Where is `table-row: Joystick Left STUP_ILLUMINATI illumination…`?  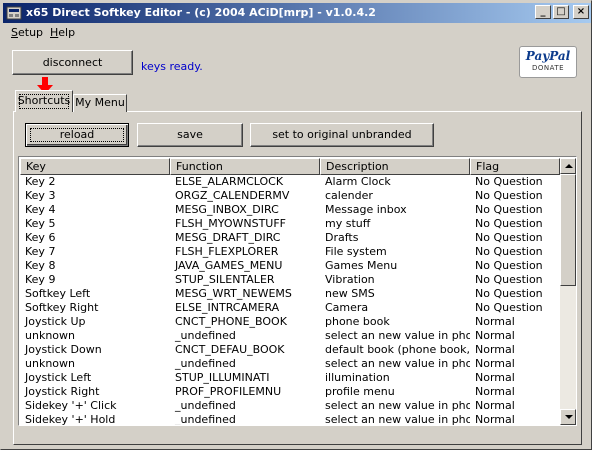
table-row: Joystick Left STUP_ILLUMINATI illumination… is located at coordinates (290, 378).